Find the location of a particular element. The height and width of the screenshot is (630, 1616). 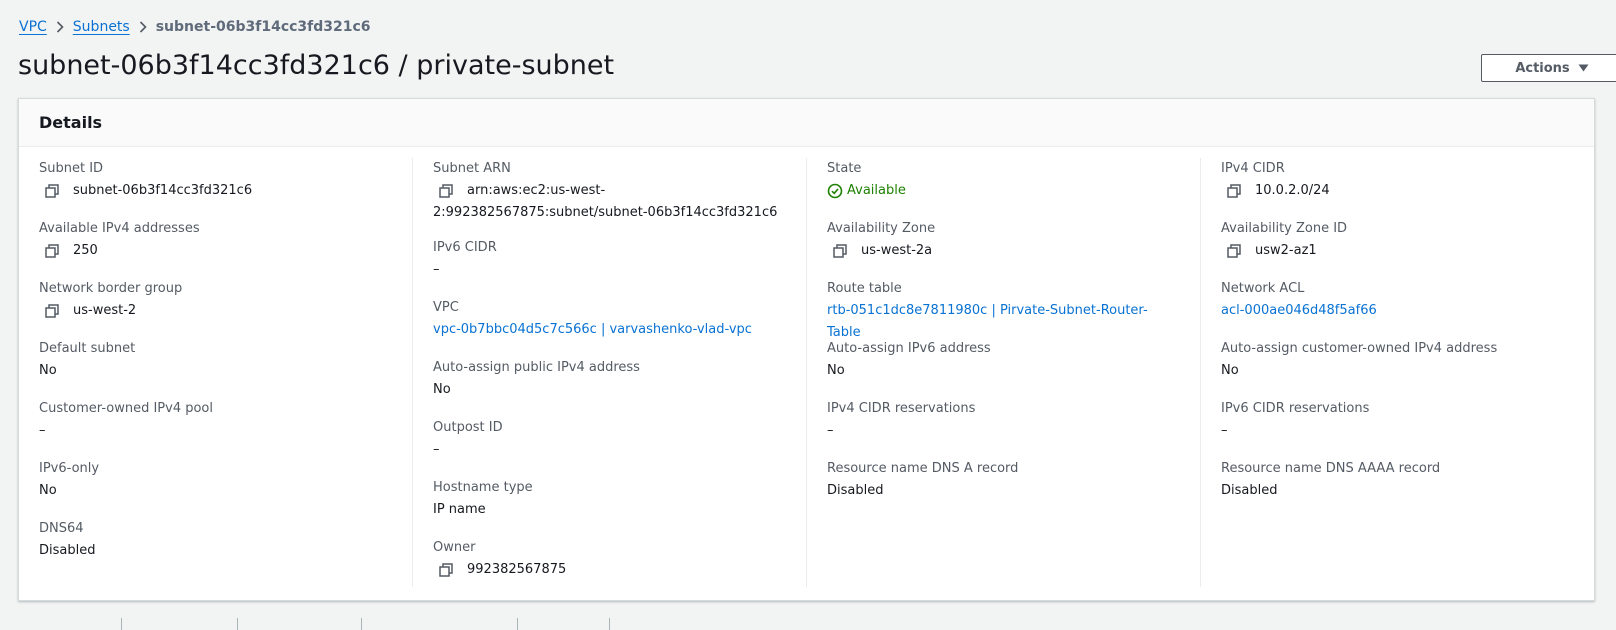

details-header: Details is located at coordinates (806, 123).